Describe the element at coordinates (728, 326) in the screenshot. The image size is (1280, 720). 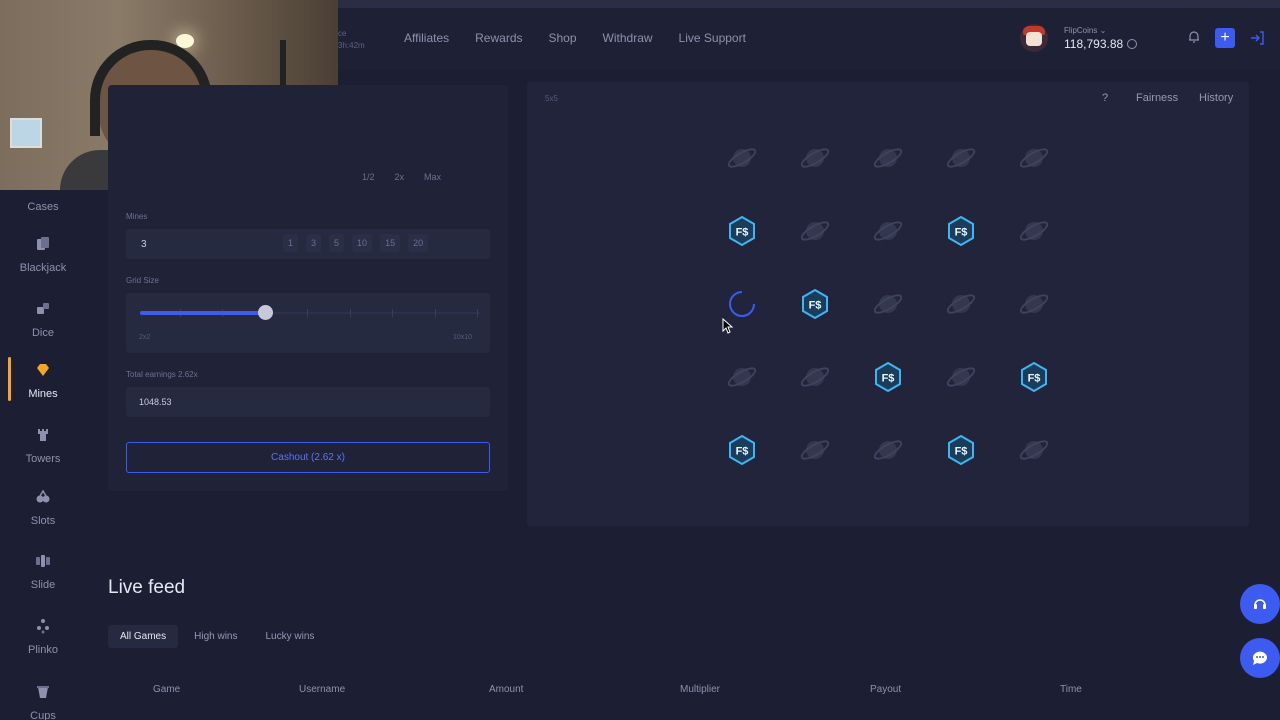
I see `mouse-cursor` at that location.